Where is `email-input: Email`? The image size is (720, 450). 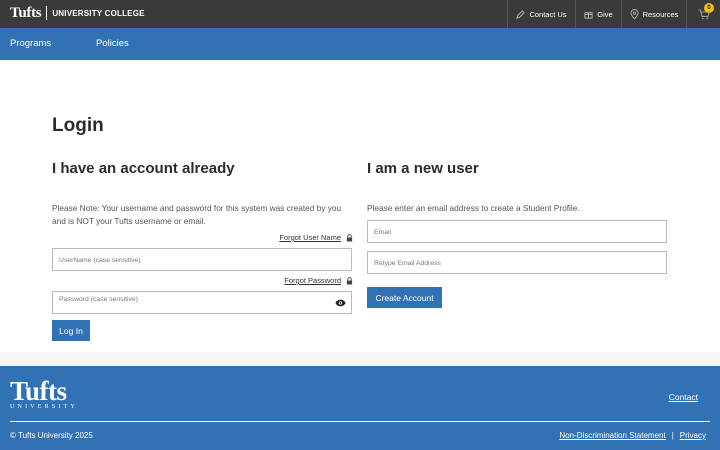
email-input: Email is located at coordinates (517, 231).